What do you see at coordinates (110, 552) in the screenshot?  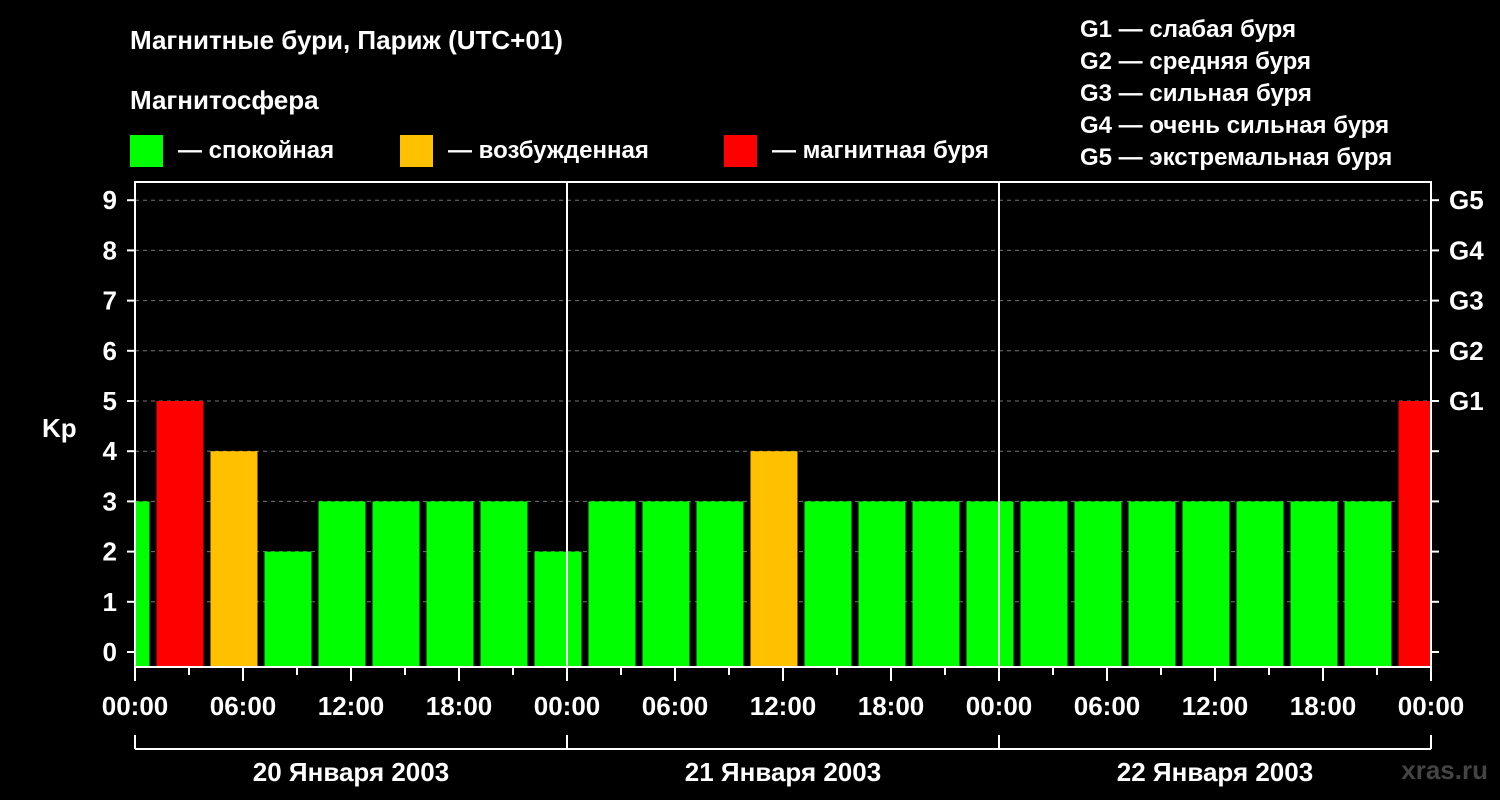 I see `y-tick-label: 2` at bounding box center [110, 552].